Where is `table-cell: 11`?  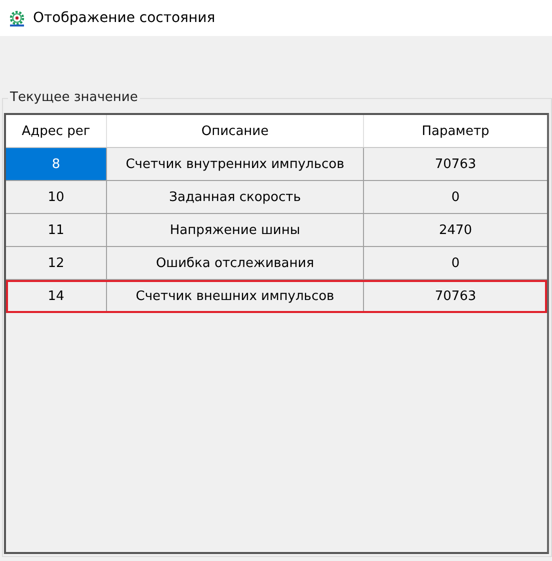 table-cell: 11 is located at coordinates (56, 230).